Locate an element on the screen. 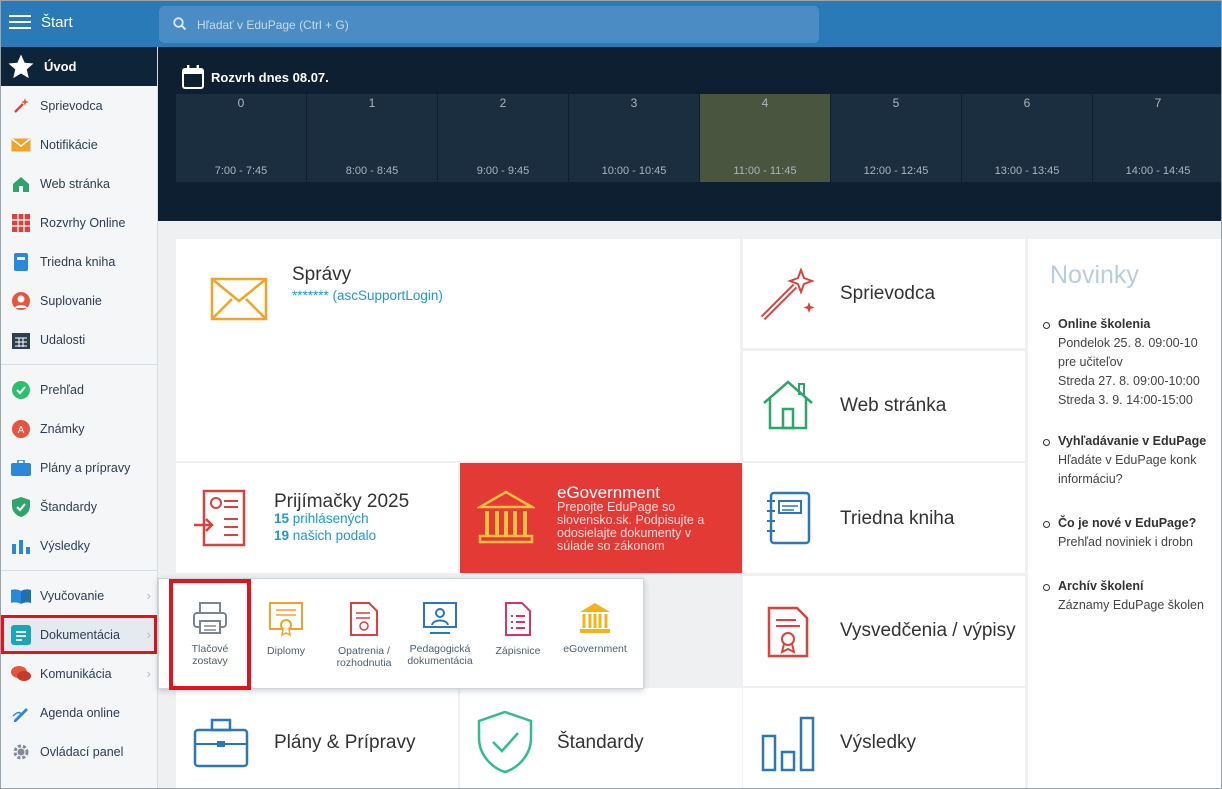  period-number: 4 is located at coordinates (765, 103).